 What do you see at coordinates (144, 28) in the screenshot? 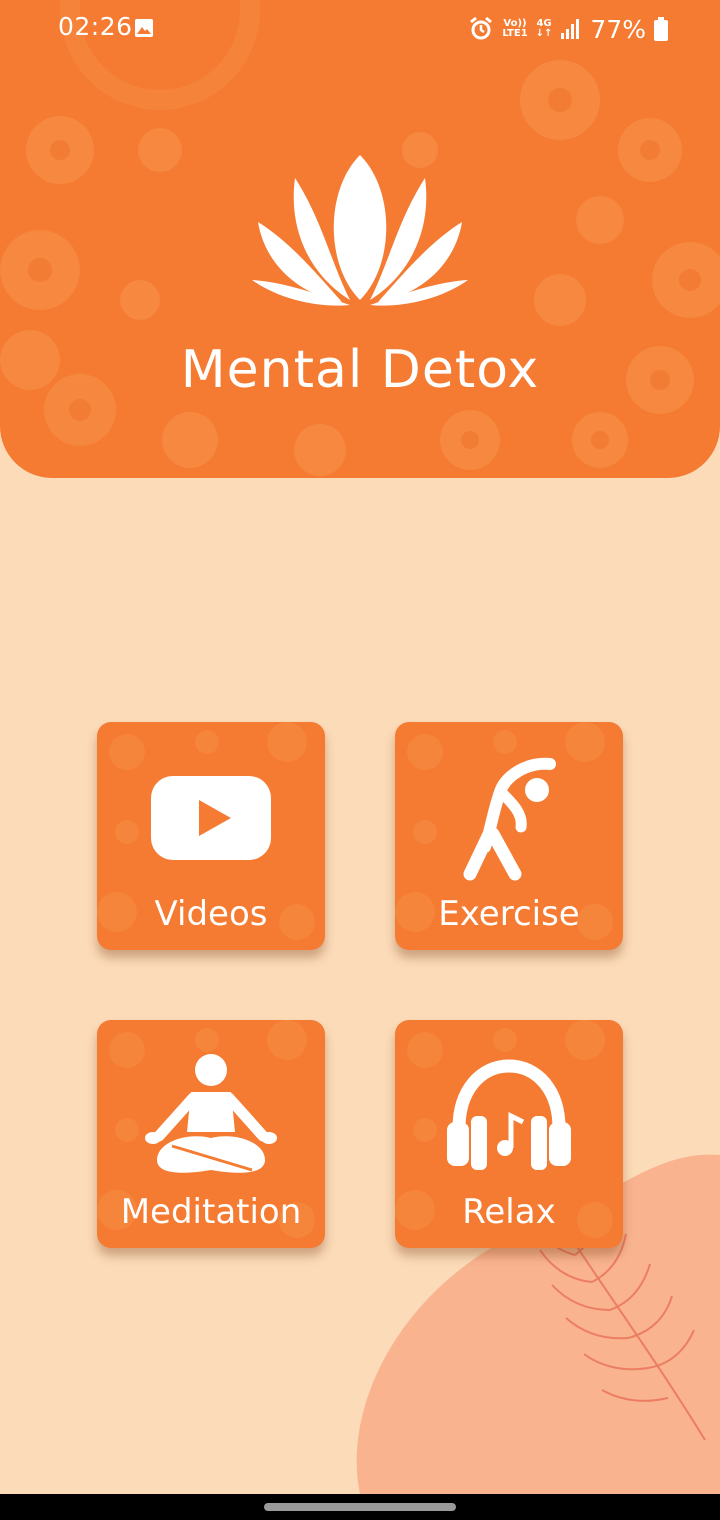
I see `gallery-notification-icon` at bounding box center [144, 28].